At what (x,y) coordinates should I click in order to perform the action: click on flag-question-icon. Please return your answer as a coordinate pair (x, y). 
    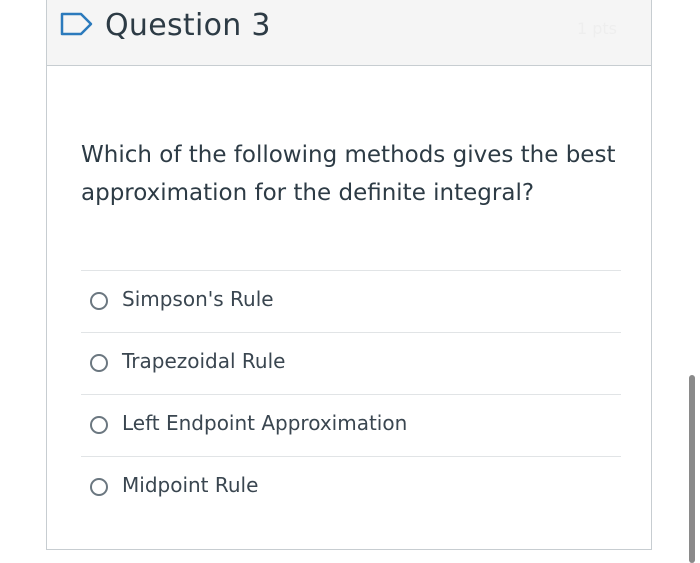
    Looking at the image, I should click on (77, 24).